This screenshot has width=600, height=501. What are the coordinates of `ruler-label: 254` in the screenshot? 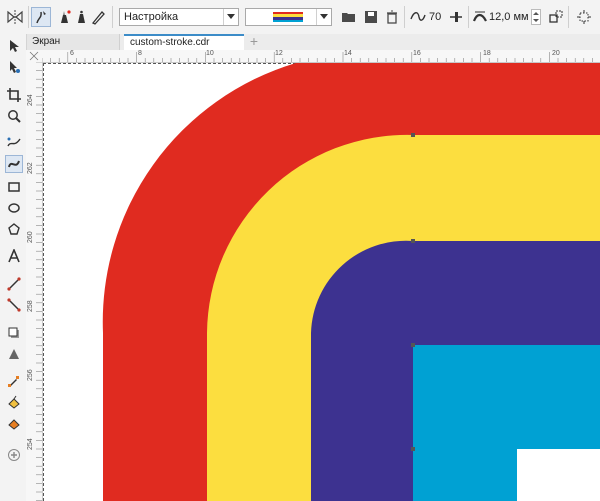 It's located at (30, 444).